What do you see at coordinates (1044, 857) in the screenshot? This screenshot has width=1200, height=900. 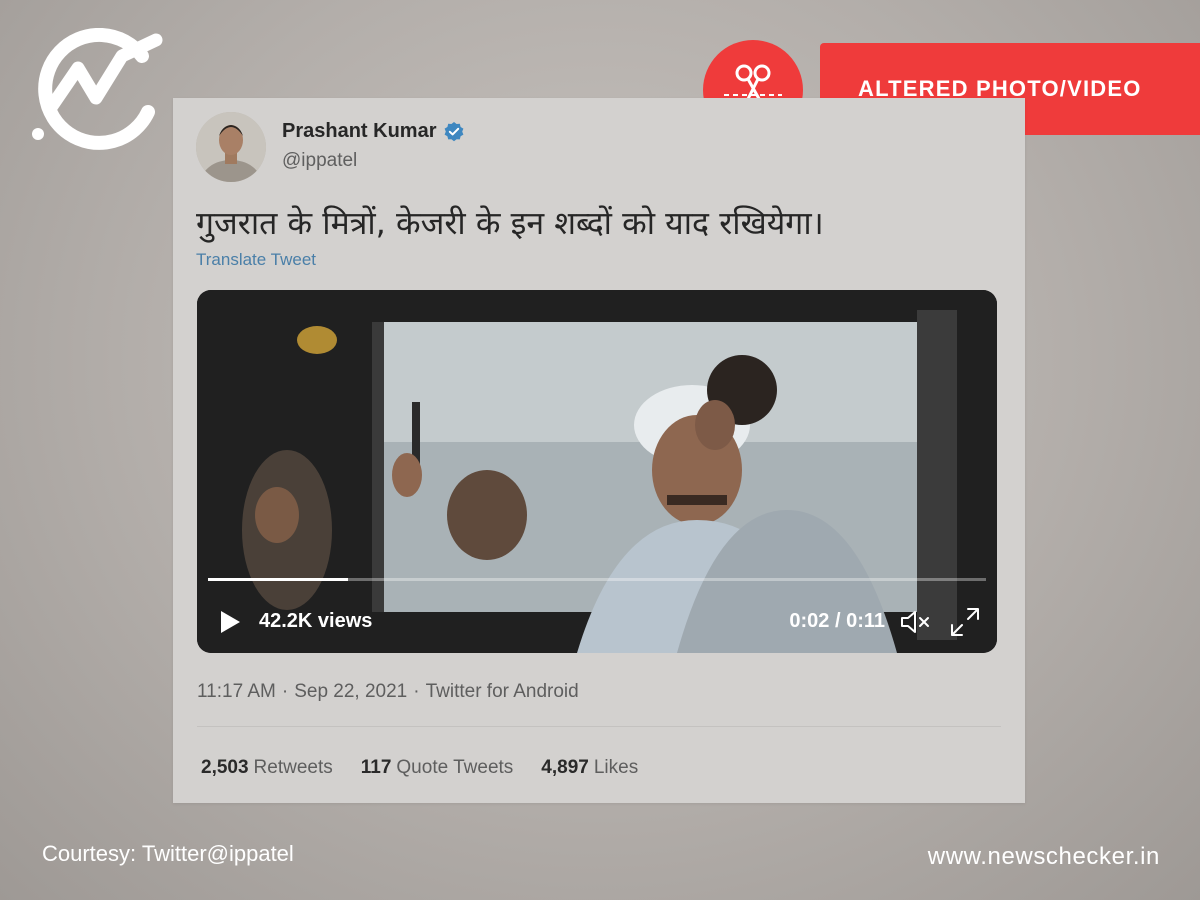 I see `site-url: www.newschecker.in` at bounding box center [1044, 857].